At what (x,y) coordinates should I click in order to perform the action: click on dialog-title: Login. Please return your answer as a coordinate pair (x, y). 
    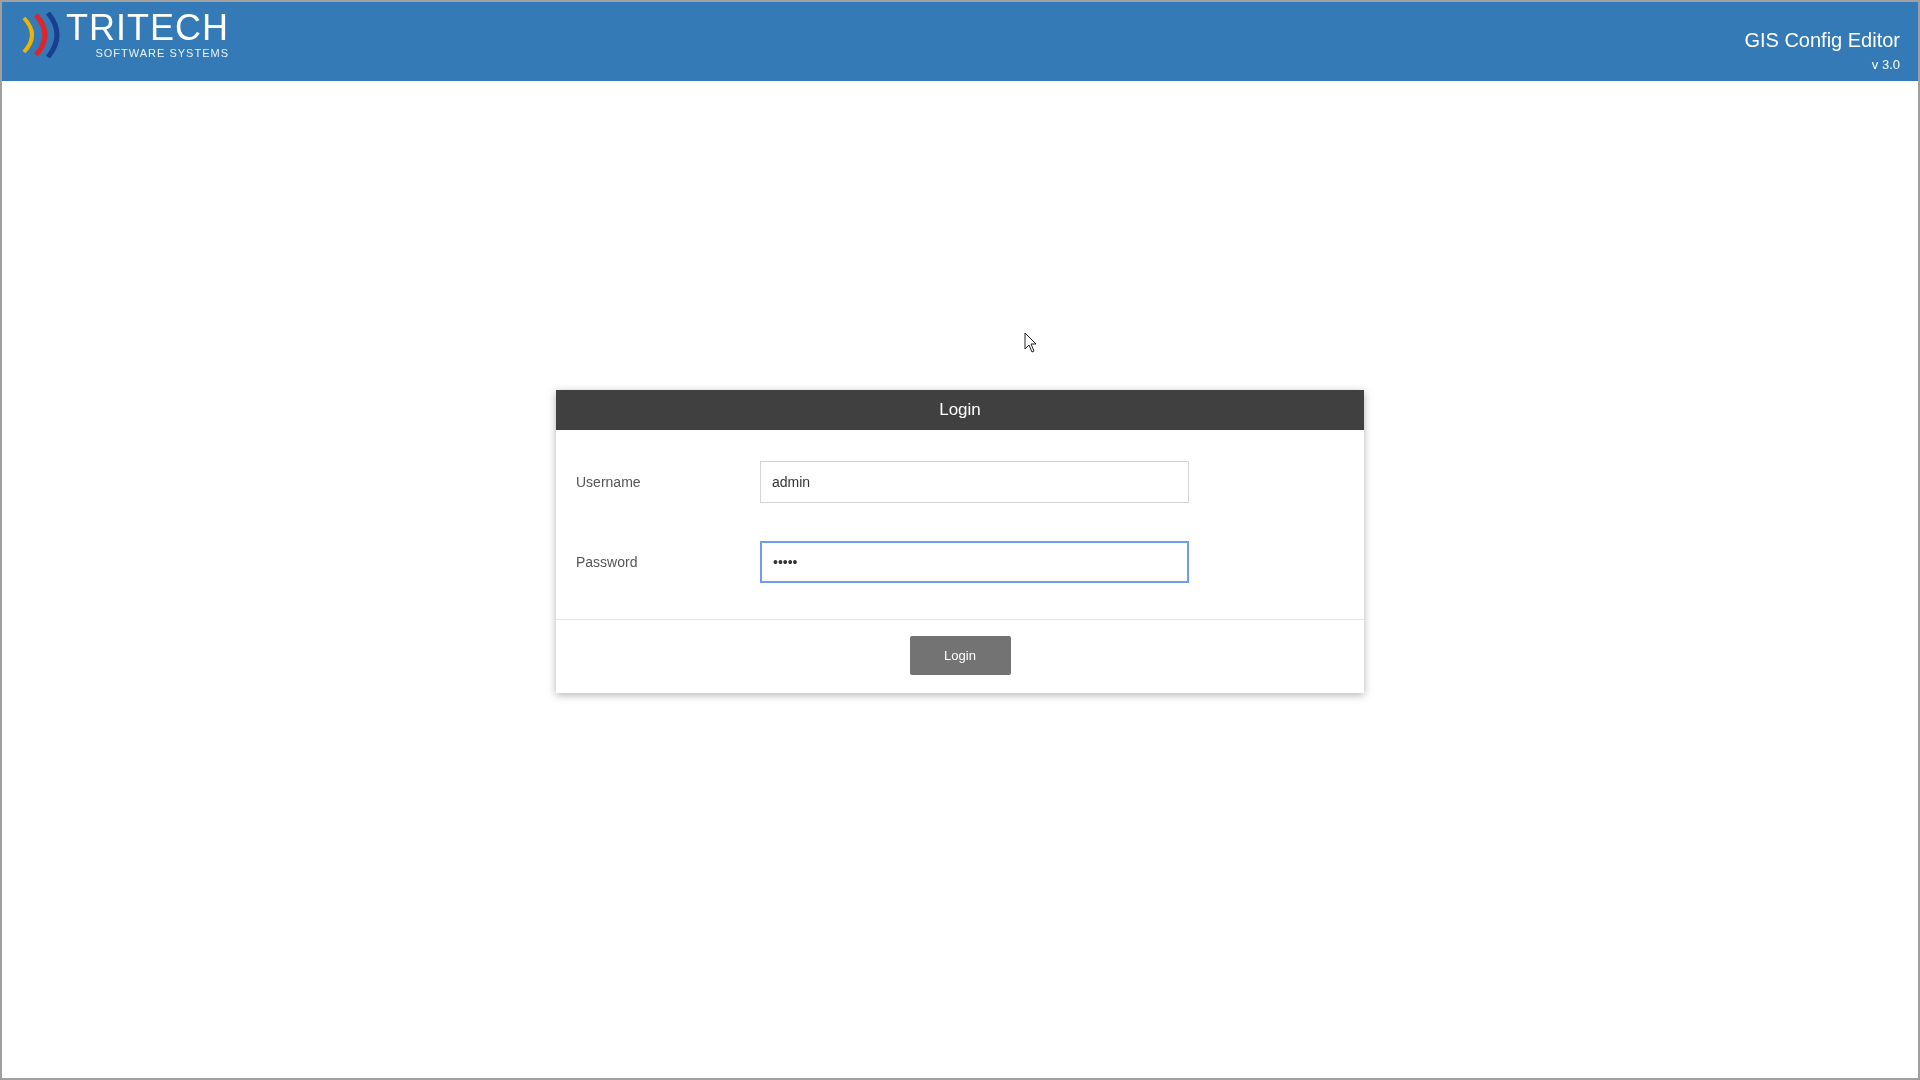
    Looking at the image, I should click on (960, 410).